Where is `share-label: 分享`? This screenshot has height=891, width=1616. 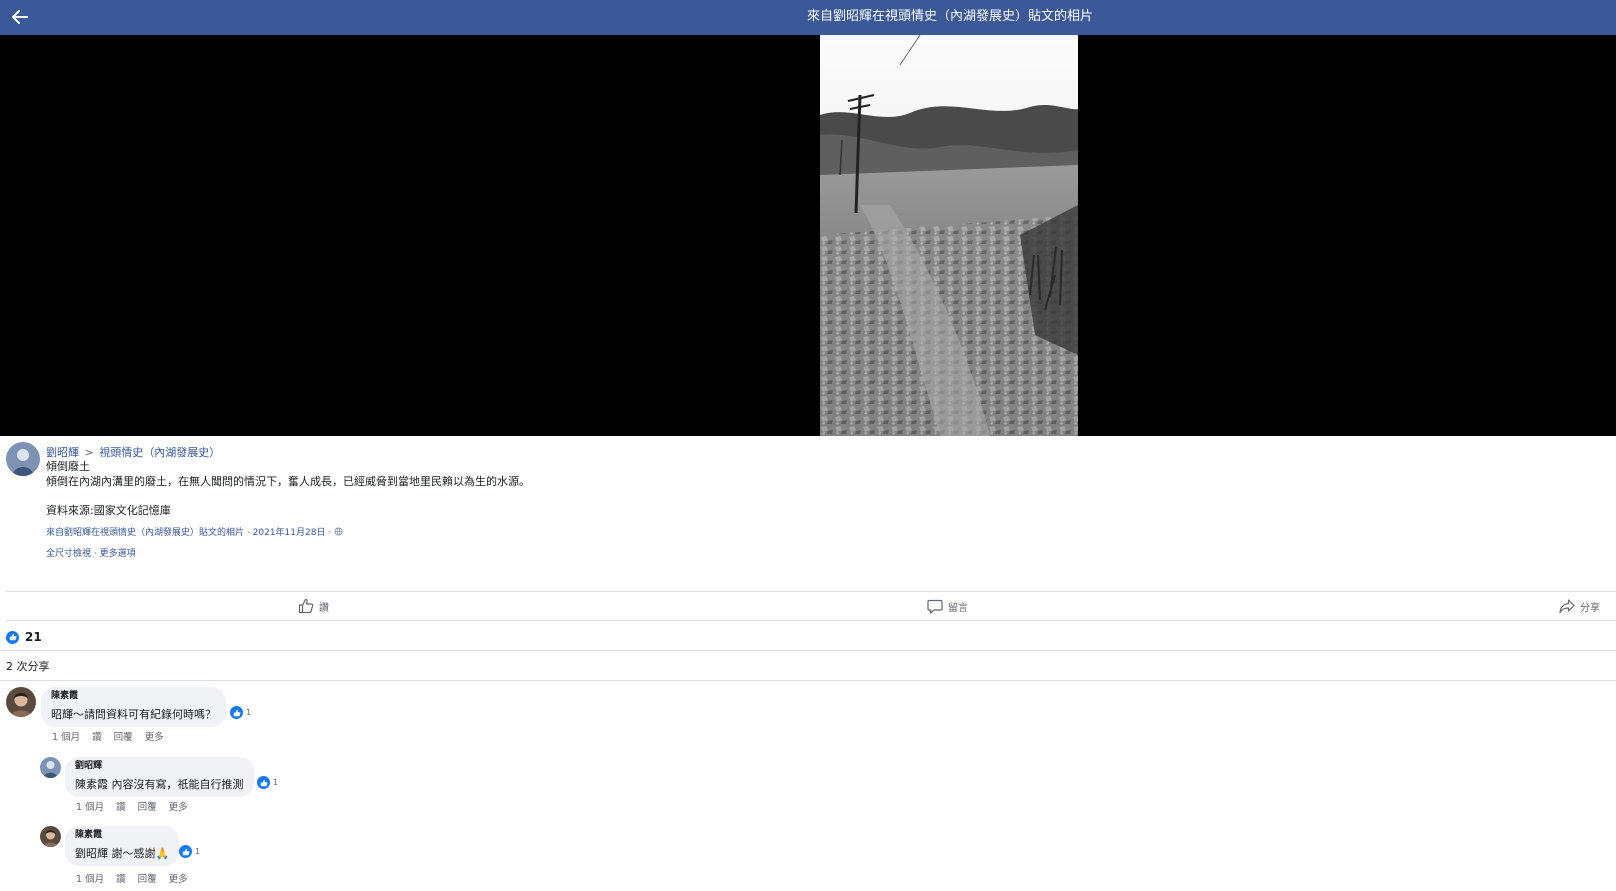
share-label: 分享 is located at coordinates (1590, 608).